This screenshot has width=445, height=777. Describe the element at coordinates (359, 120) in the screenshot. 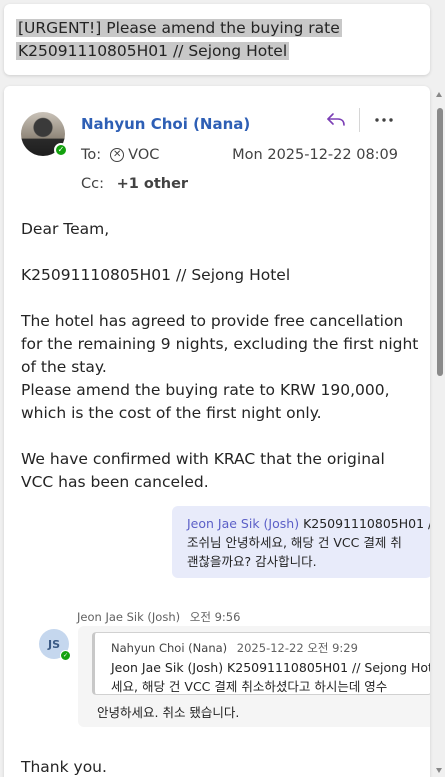

I see `toolbar-divider` at that location.